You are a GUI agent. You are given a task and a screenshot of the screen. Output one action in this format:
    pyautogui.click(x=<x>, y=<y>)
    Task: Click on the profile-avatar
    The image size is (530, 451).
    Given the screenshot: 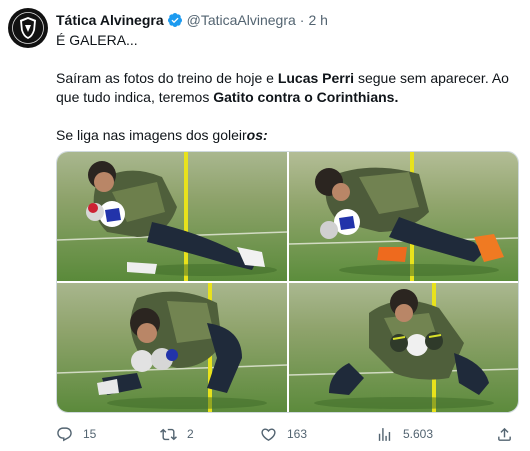 What is the action you would take?
    pyautogui.click(x=28, y=28)
    